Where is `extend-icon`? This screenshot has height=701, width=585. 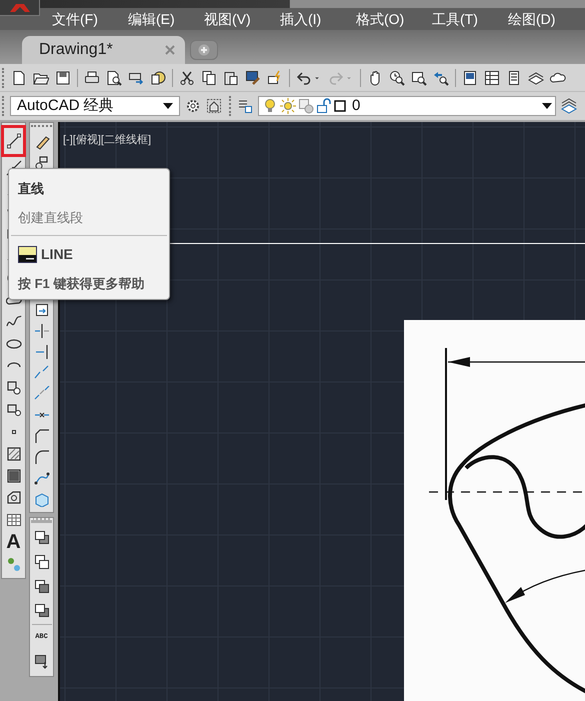 extend-icon is located at coordinates (42, 352).